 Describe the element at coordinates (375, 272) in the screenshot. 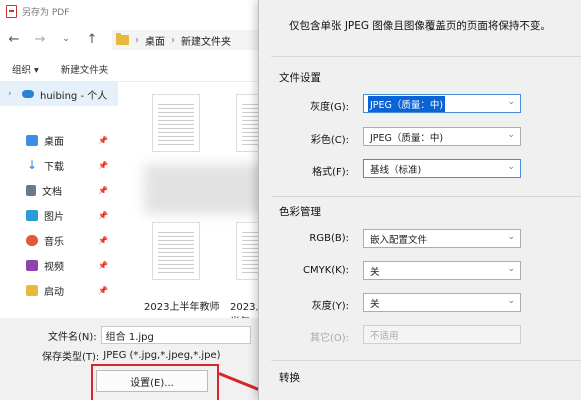

I see `cmyk-value: 关` at that location.